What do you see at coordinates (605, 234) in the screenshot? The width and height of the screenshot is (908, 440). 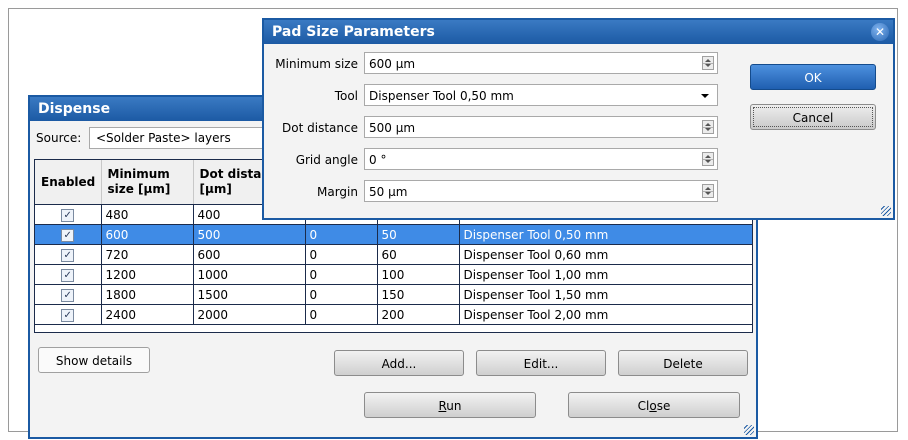 I see `cell-tool: Dispenser Tool 0,50 mm` at bounding box center [605, 234].